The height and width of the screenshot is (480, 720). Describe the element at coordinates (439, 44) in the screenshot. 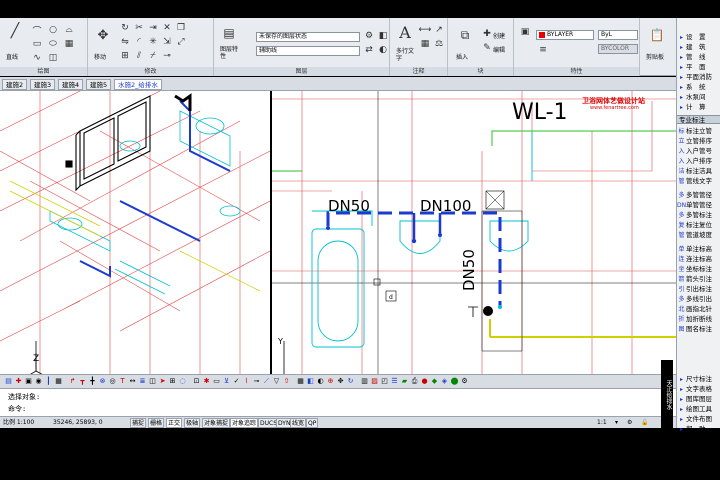

I see `annotation-scale-icon: ⚖` at that location.